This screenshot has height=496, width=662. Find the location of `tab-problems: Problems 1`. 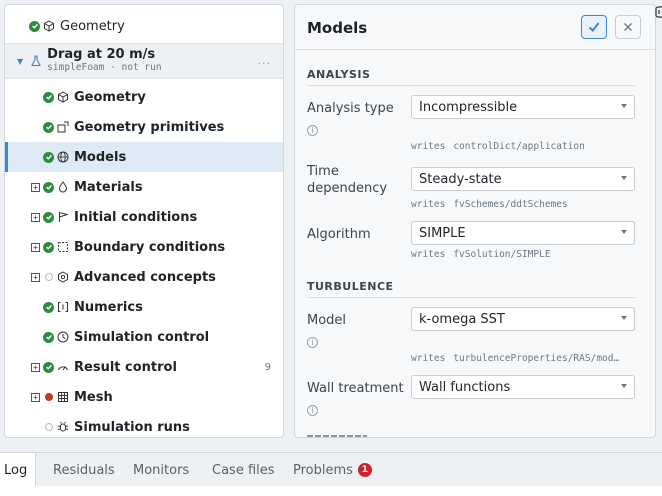

tab-problems: Problems 1 is located at coordinates (332, 470).